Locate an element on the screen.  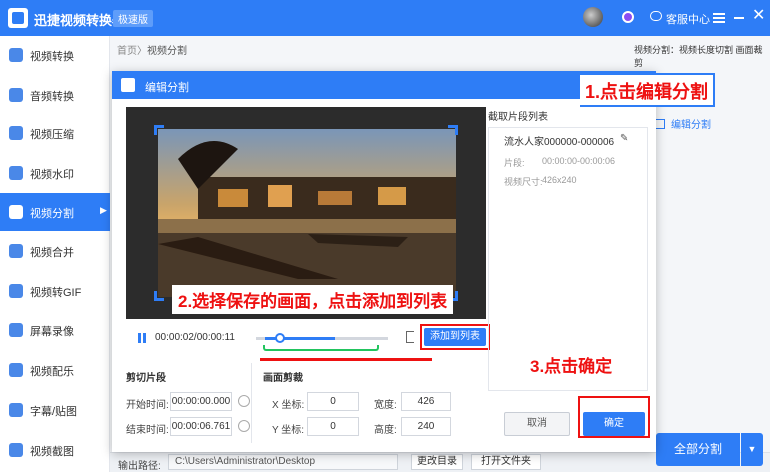
dialog-title: 编辑分割 is located at coordinates (167, 88).